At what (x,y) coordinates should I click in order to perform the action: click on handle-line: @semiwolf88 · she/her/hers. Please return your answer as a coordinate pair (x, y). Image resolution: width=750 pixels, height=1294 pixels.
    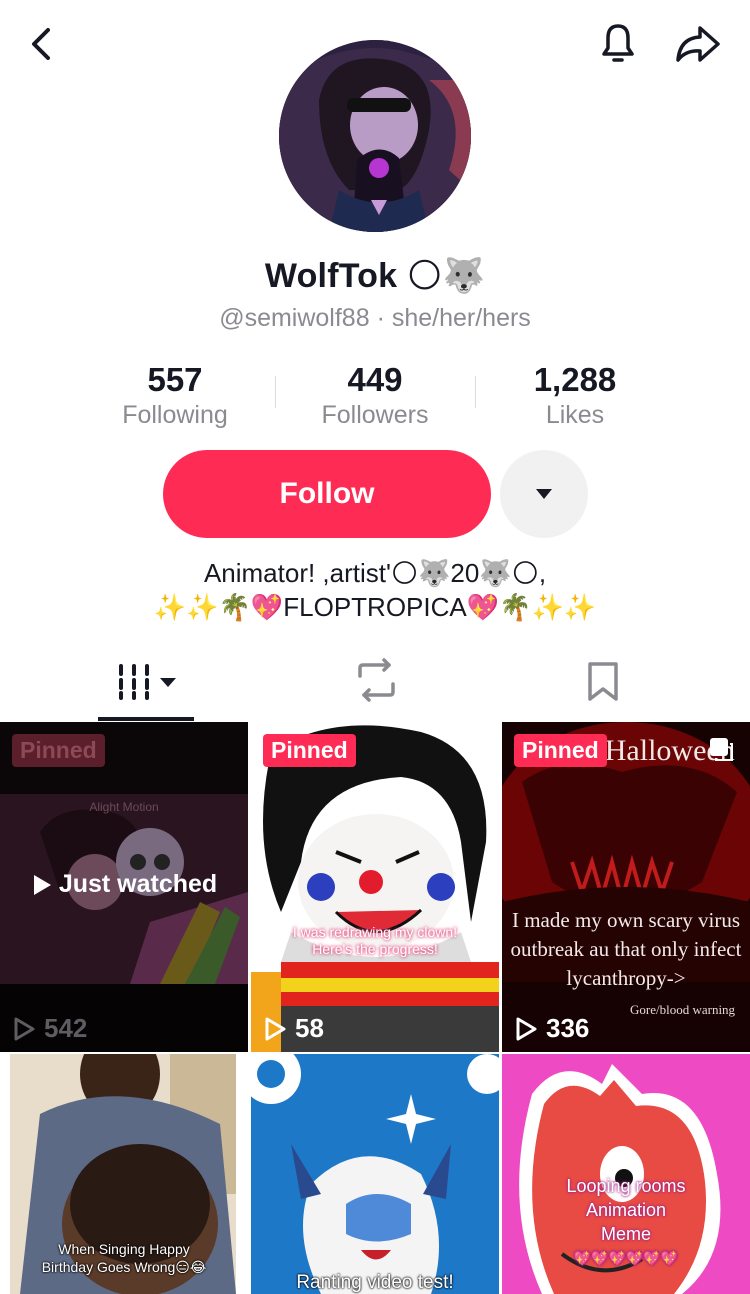
    Looking at the image, I should click on (375, 318).